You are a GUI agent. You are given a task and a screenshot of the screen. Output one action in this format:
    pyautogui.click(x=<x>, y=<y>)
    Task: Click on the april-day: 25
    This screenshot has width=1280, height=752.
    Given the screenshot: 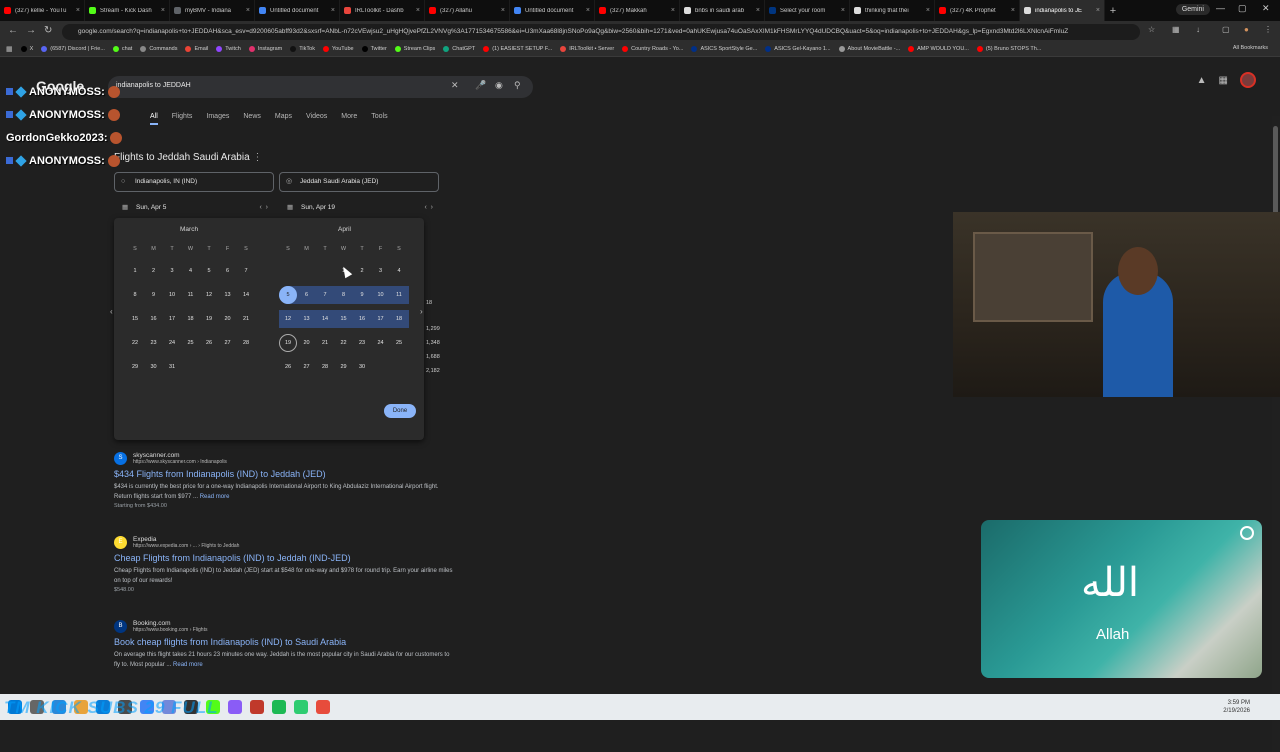 What is the action you would take?
    pyautogui.click(x=399, y=343)
    